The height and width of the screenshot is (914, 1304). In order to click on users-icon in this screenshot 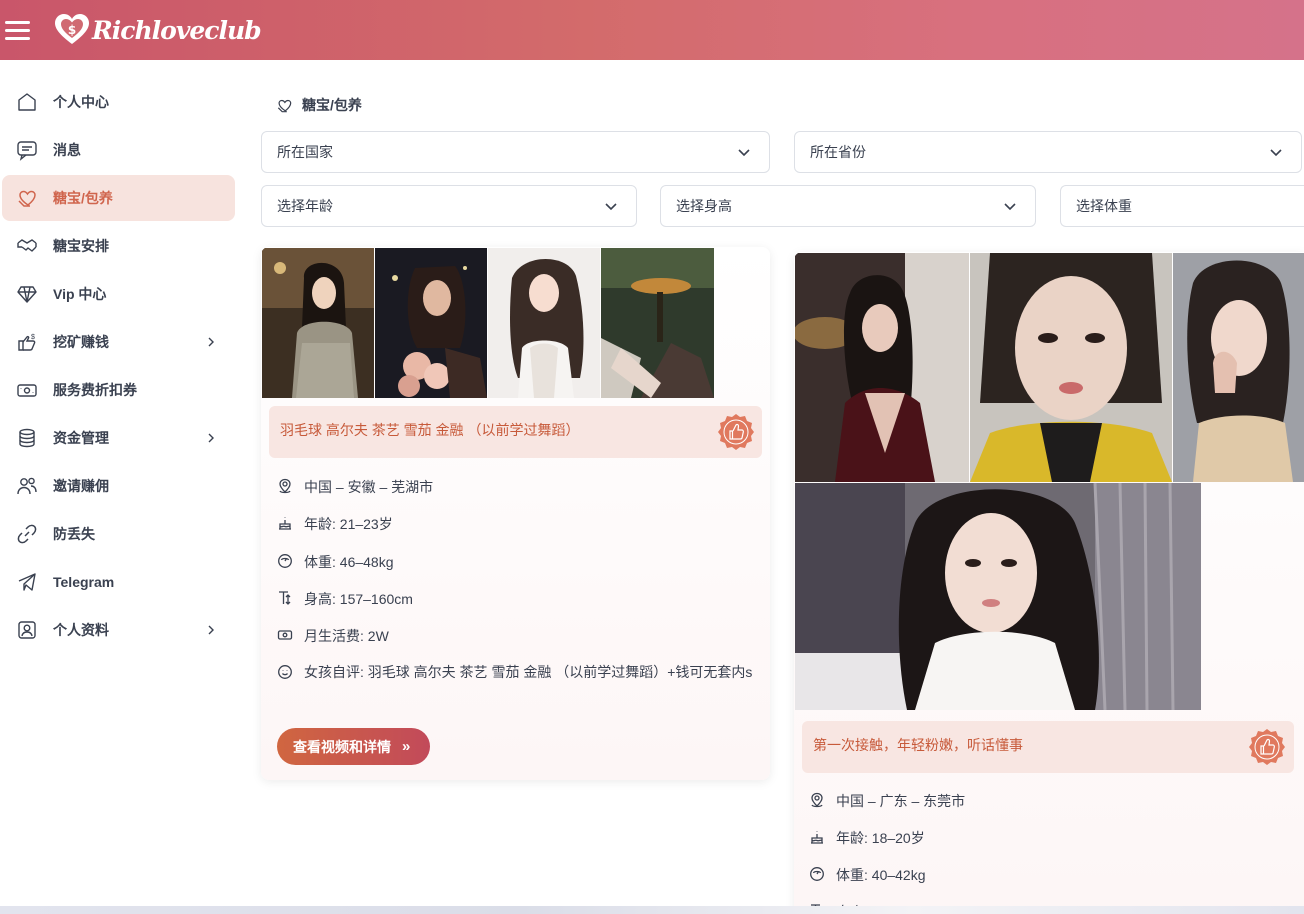, I will do `click(27, 486)`.